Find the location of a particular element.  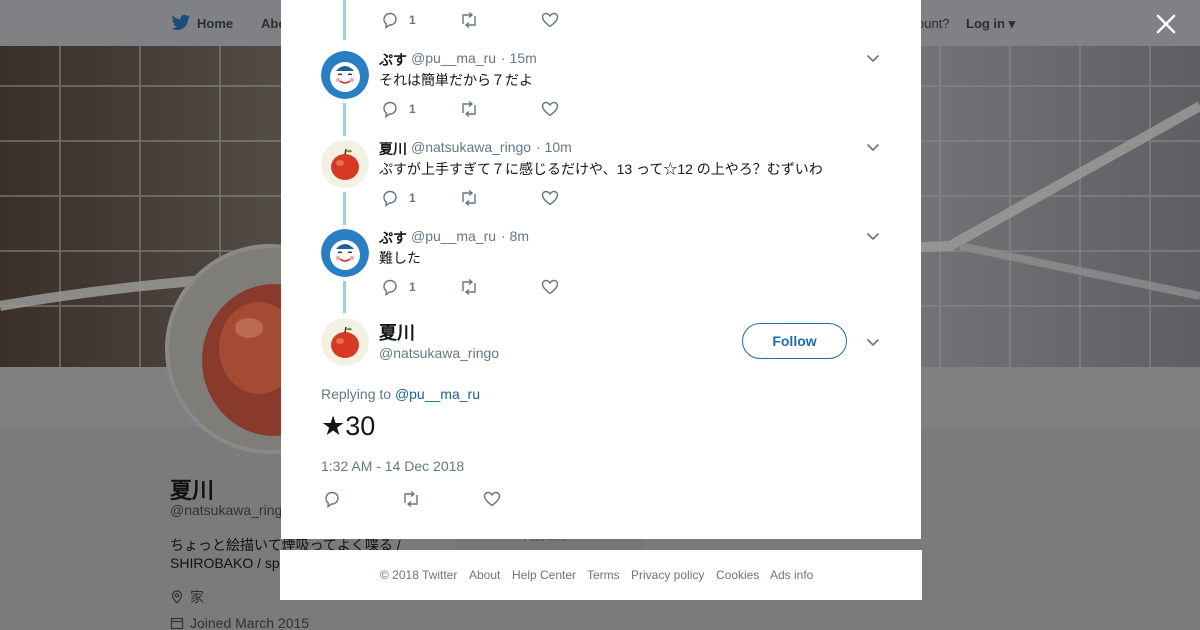

login-label: Log in is located at coordinates (985, 23).